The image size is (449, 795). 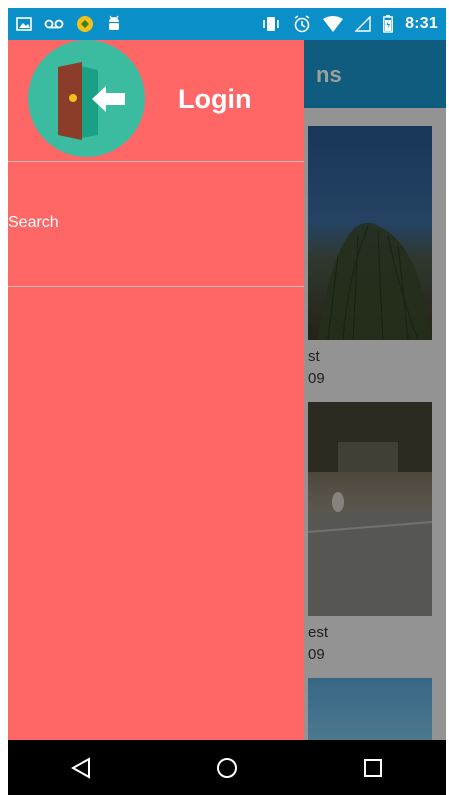 I want to click on recents-icon, so click(x=373, y=768).